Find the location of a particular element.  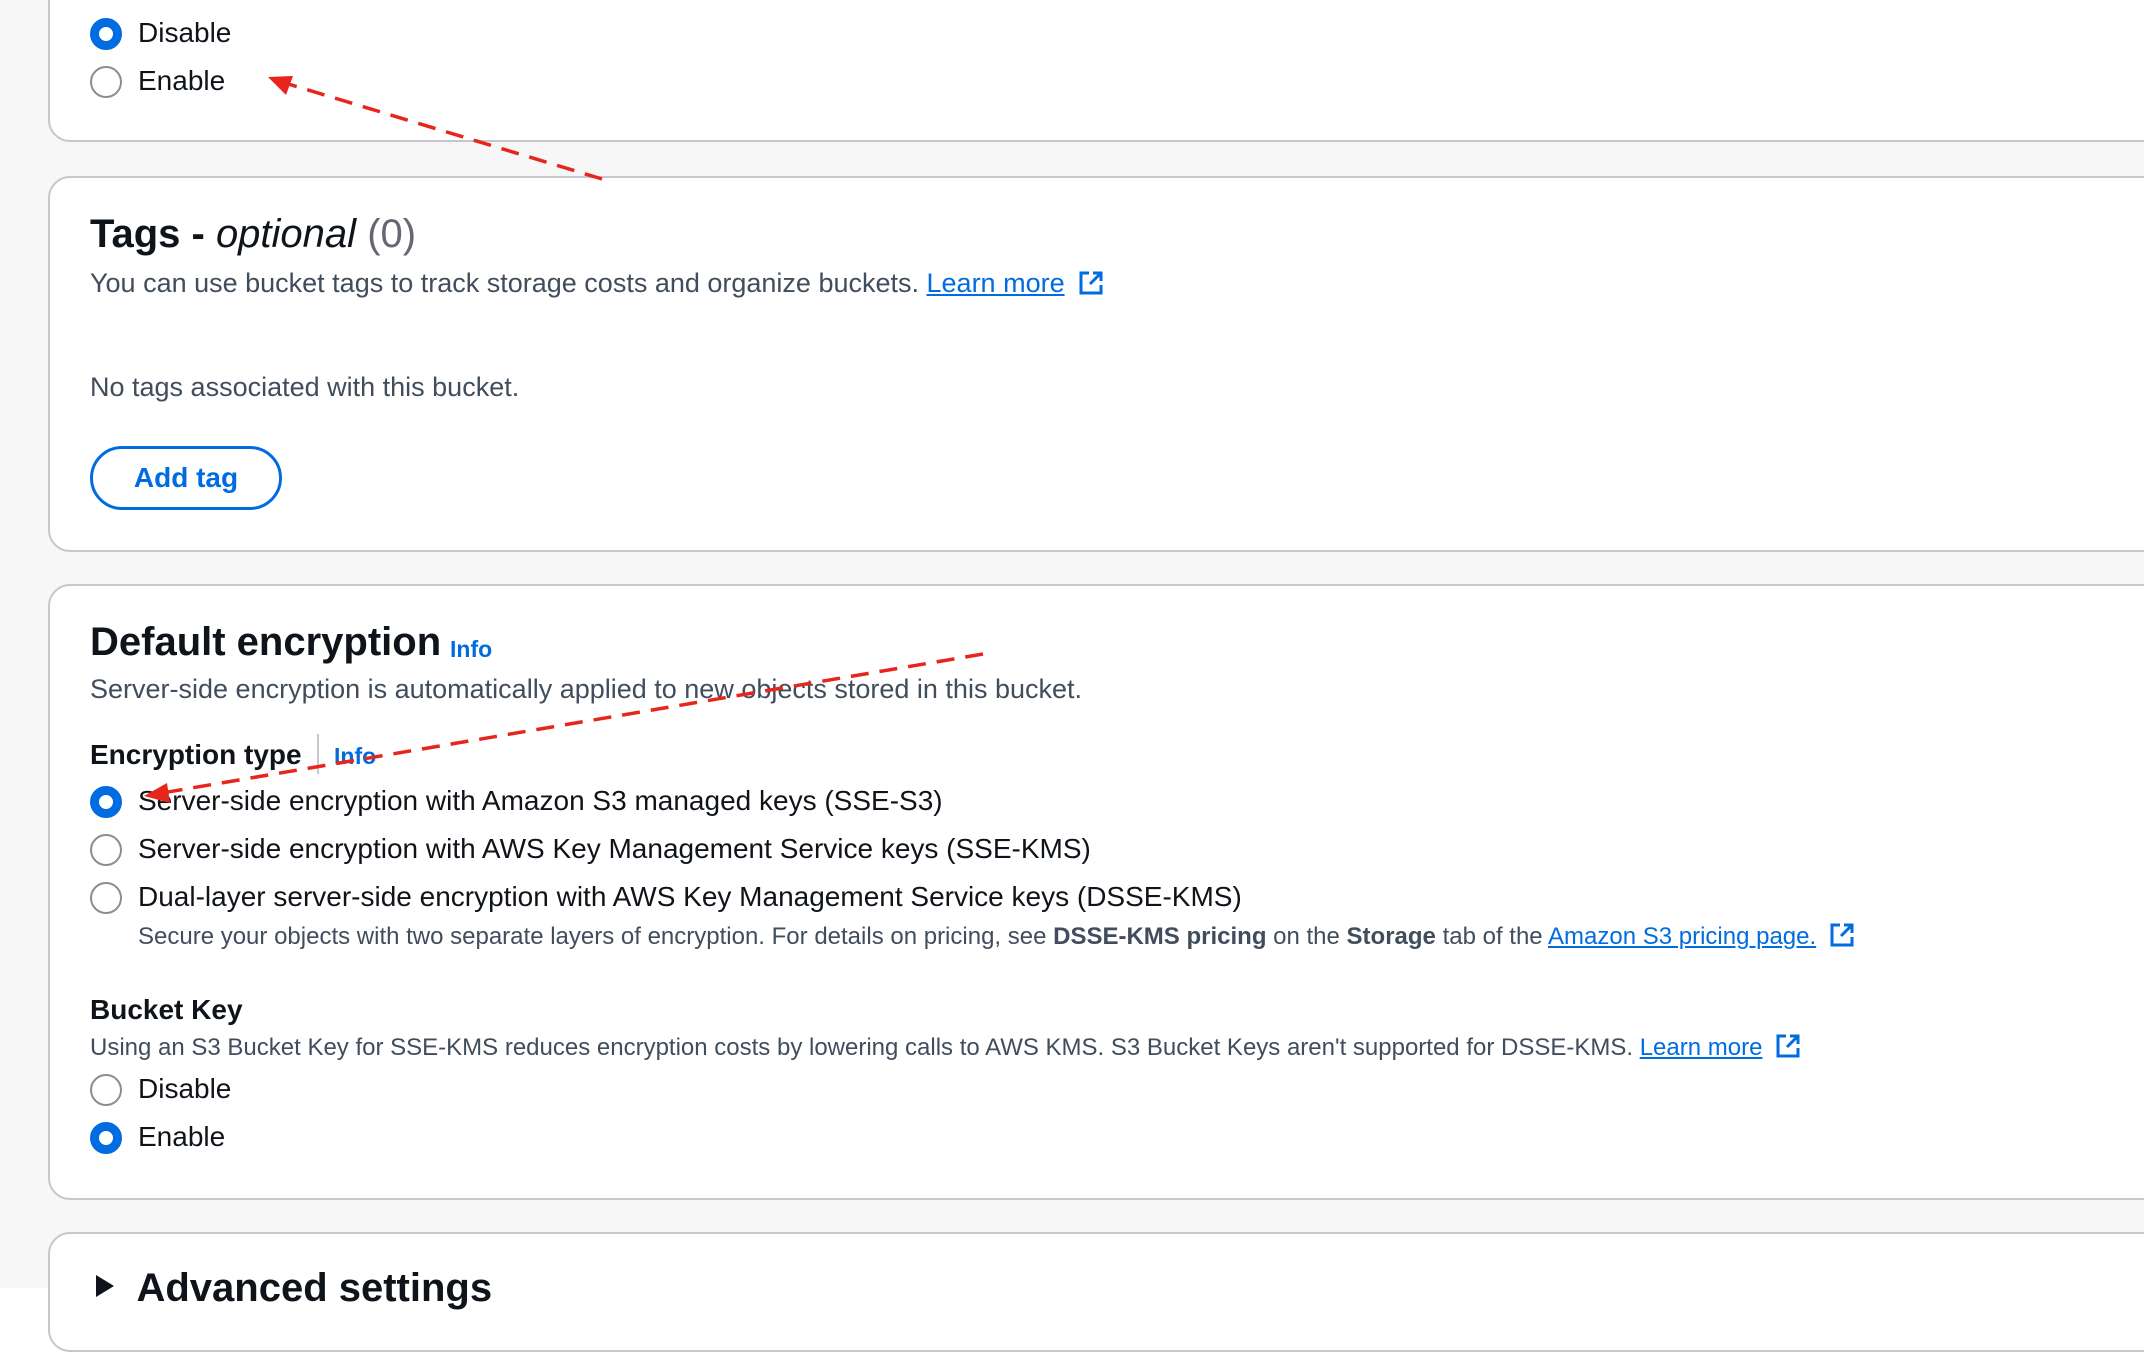

bucket-key-learn-more-link: Learn more is located at coordinates (1701, 1047).